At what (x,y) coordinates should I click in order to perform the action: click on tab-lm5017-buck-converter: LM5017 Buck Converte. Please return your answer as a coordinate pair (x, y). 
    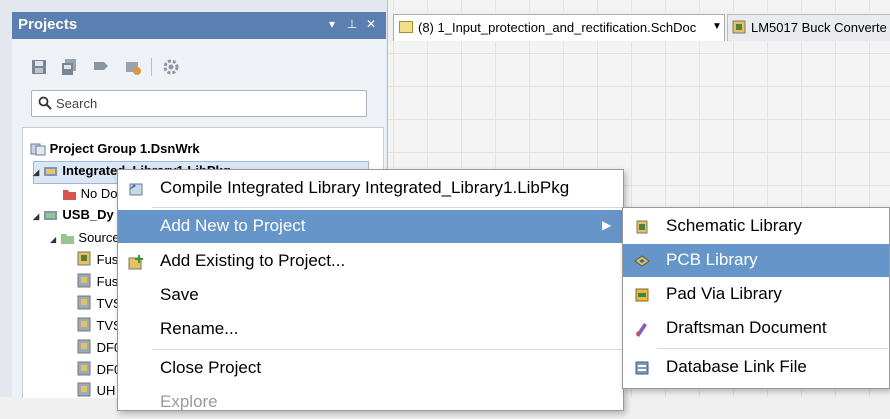
    Looking at the image, I should click on (808, 27).